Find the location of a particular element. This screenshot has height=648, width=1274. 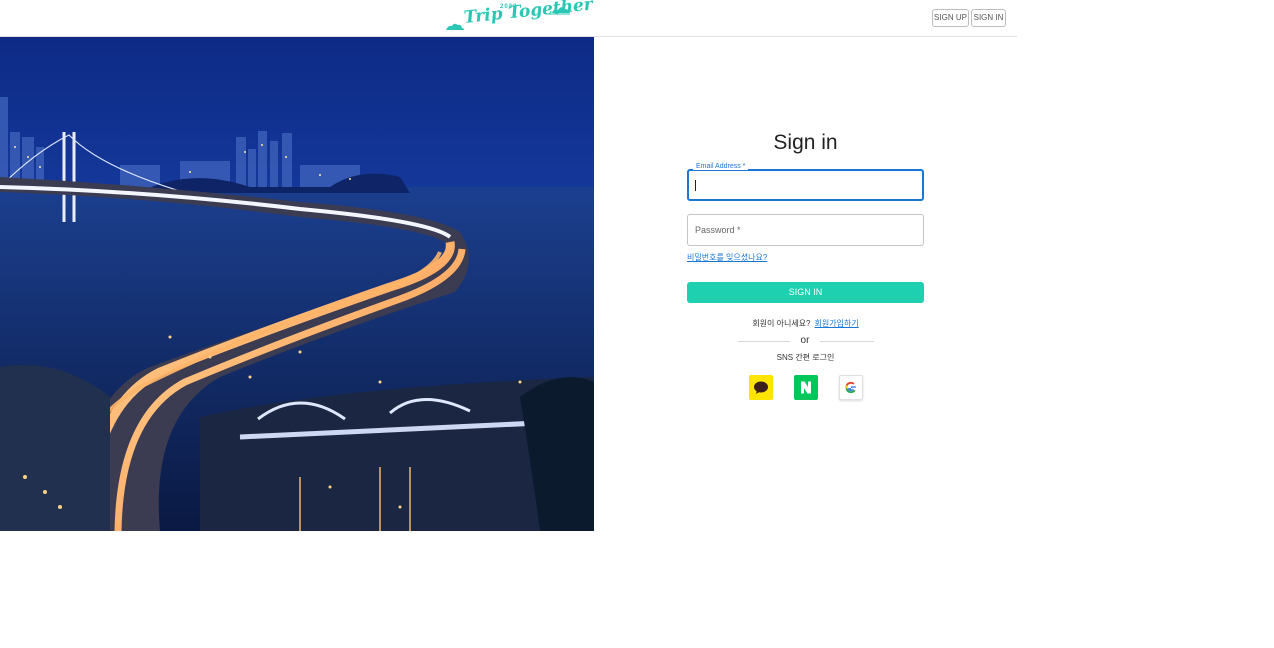

sns-login-label: SNS 간편 로그인 is located at coordinates (805, 357).